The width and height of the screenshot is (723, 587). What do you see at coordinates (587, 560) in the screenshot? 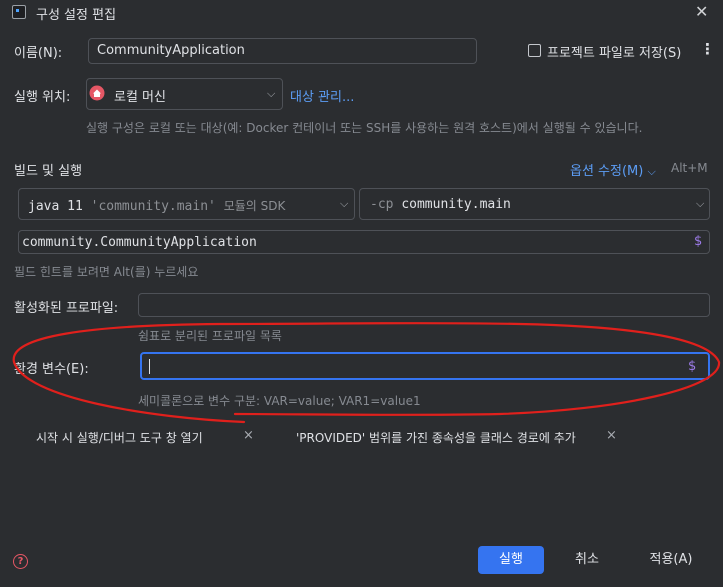
I see `cancel-button: 취소` at bounding box center [587, 560].